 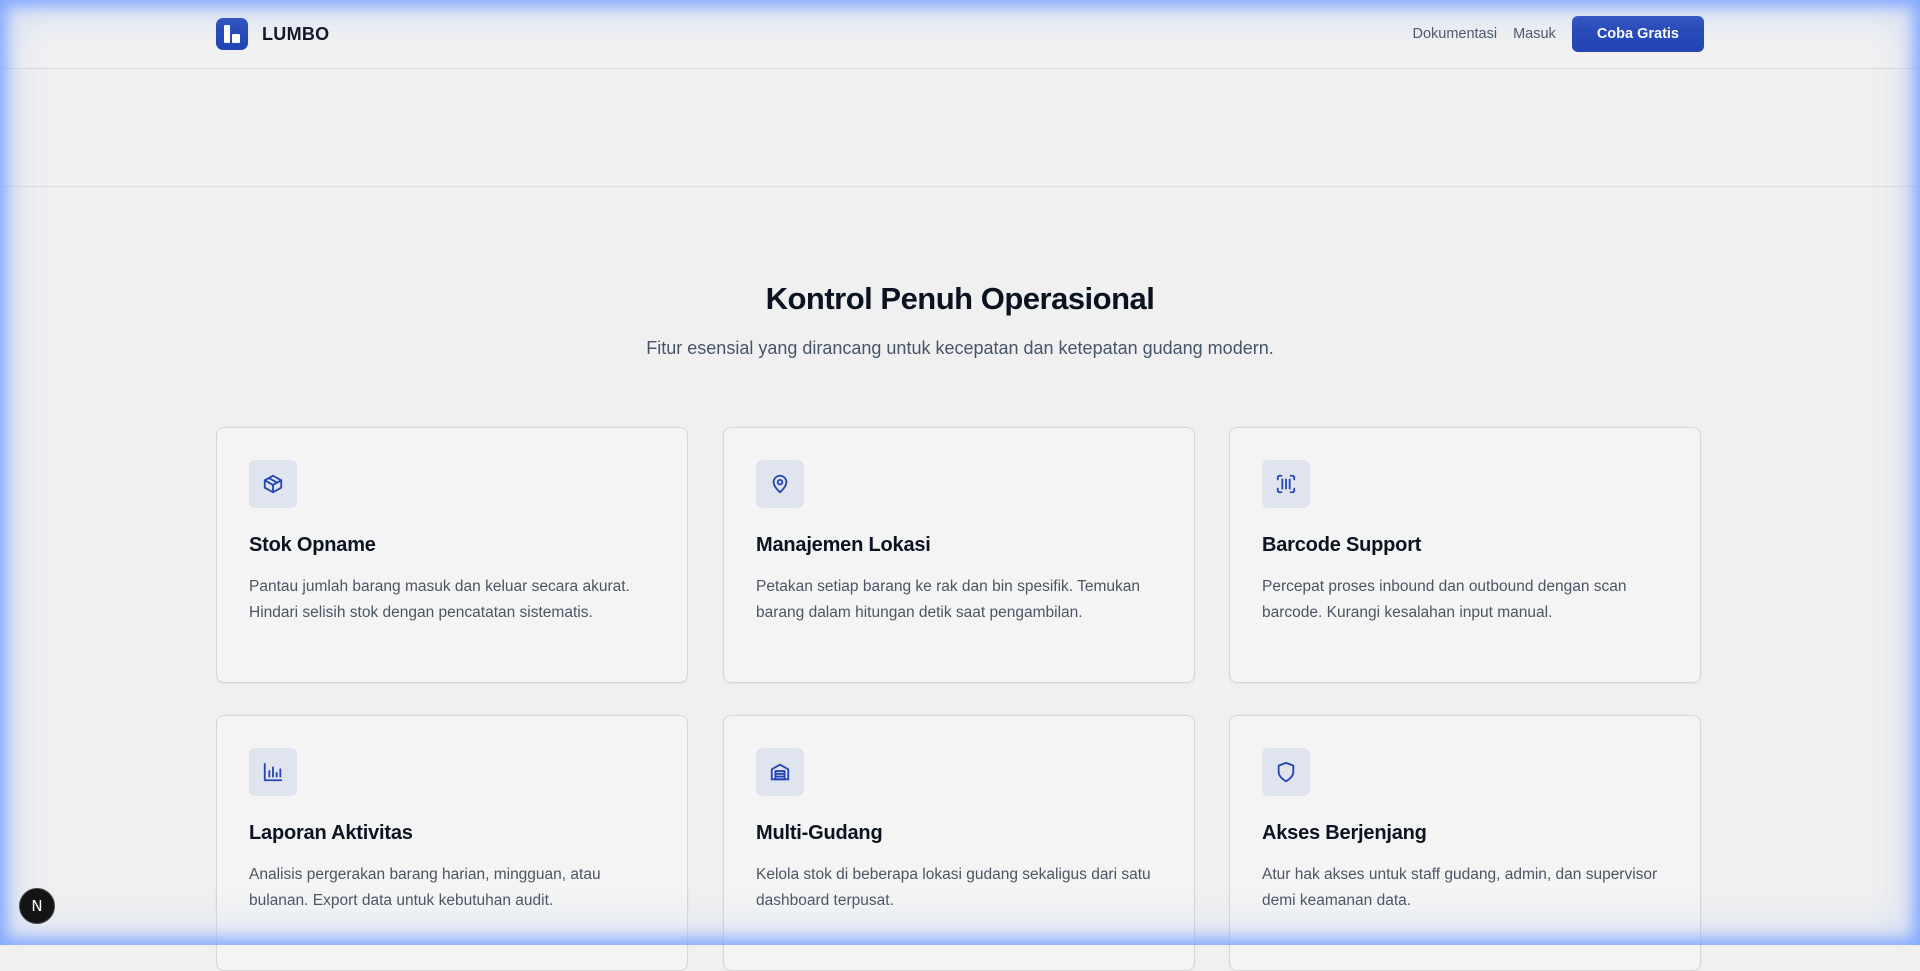 What do you see at coordinates (1454, 34) in the screenshot?
I see `nav-link-dokumentasi: Dokumentasi` at bounding box center [1454, 34].